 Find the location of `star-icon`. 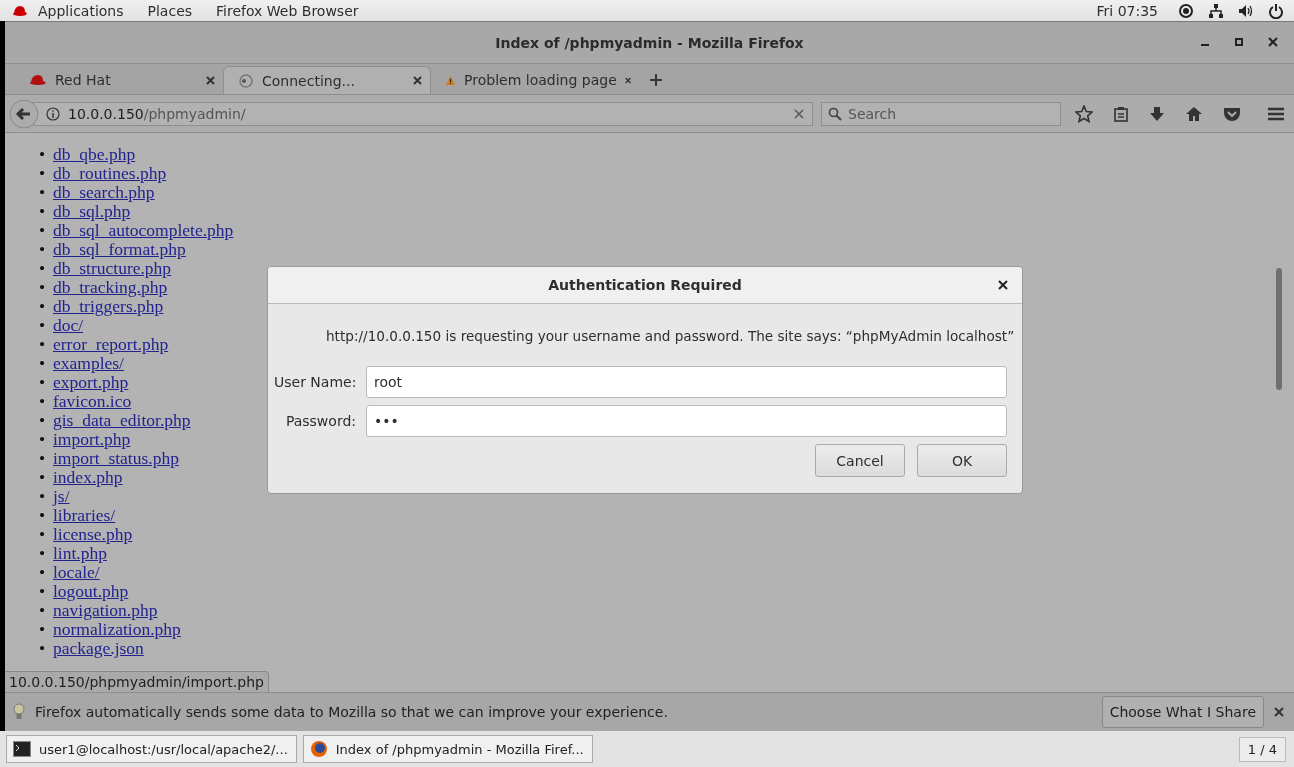

star-icon is located at coordinates (1084, 113).